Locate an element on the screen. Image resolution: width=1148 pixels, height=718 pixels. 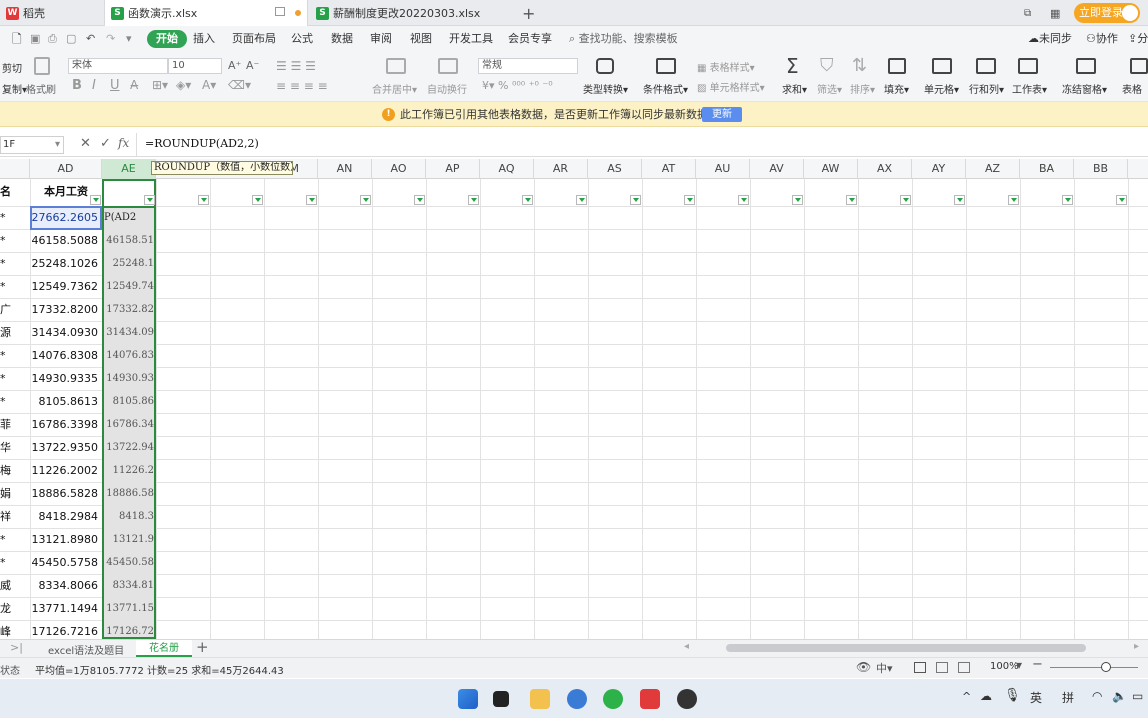
rounded-cell: 17126.72 is located at coordinates (129, 630).